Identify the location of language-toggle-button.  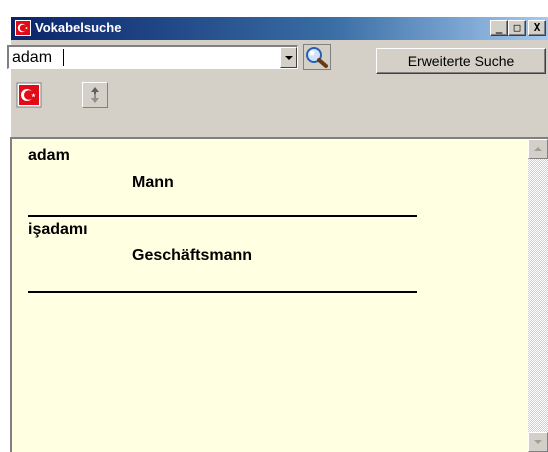
(29, 95).